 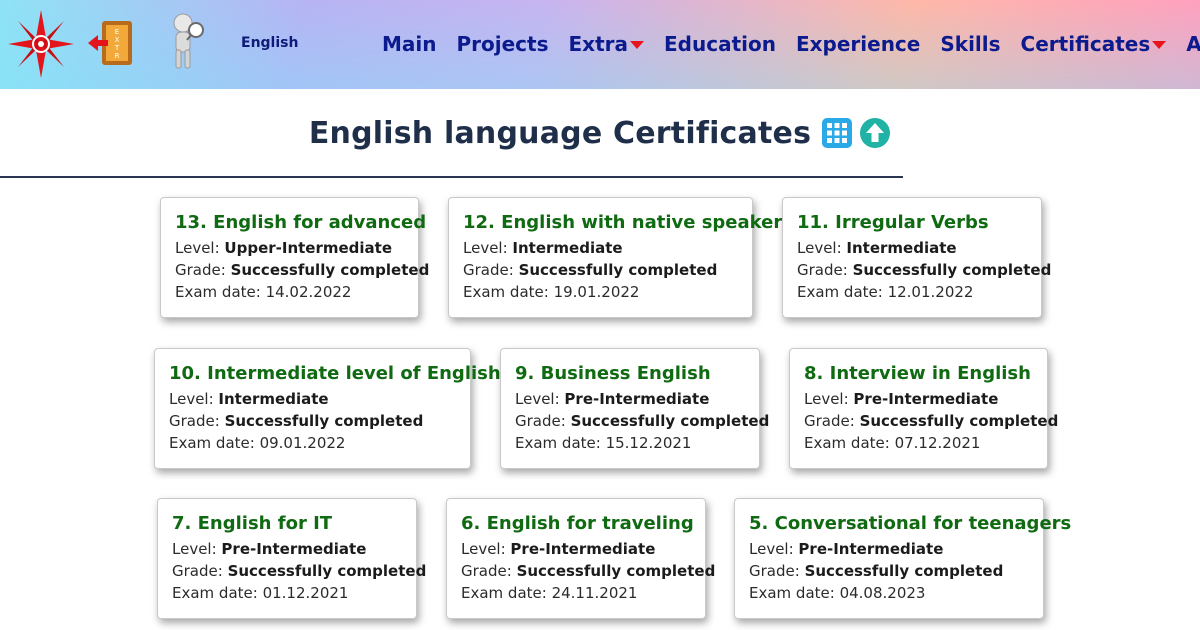 What do you see at coordinates (918, 443) in the screenshot?
I see `exam-date-line: Exam date: 07.12.2021` at bounding box center [918, 443].